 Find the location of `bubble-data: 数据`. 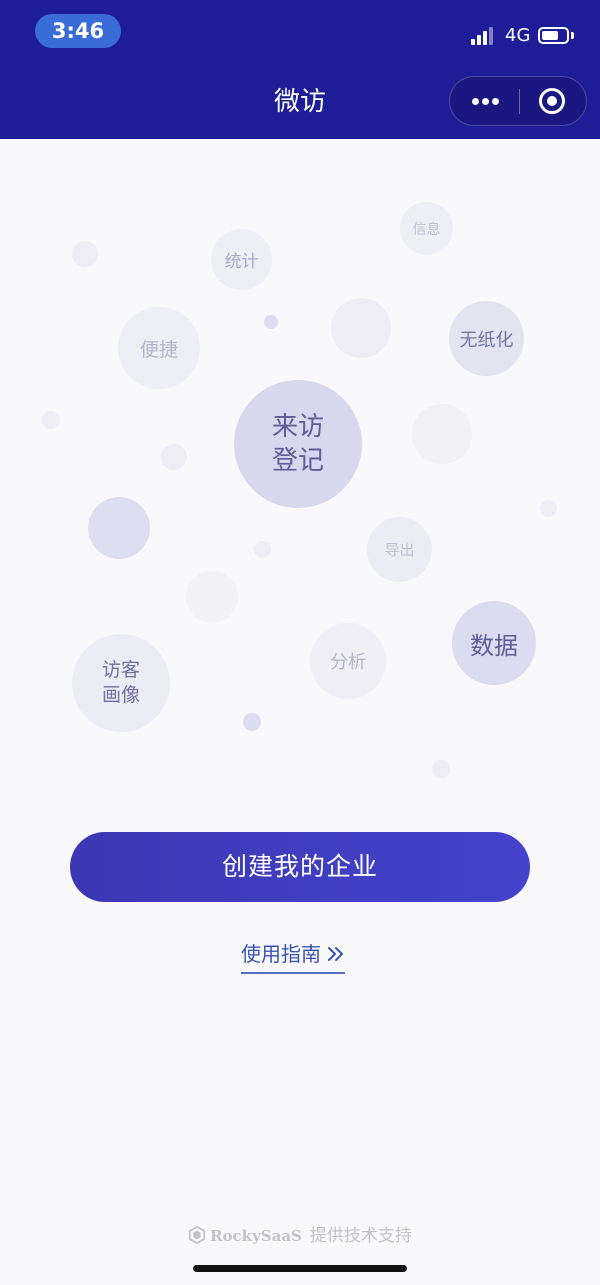

bubble-data: 数据 is located at coordinates (494, 643).